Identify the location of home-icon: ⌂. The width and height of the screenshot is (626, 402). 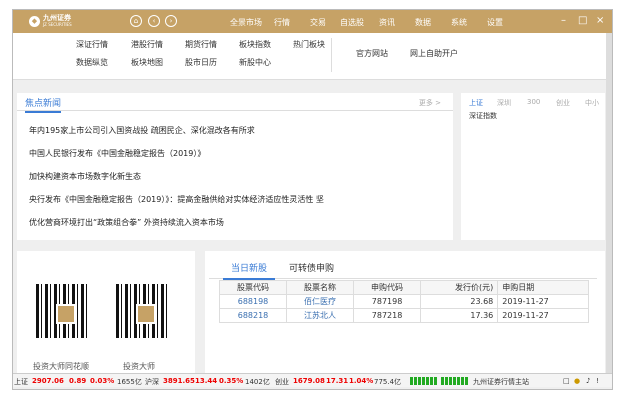
(136, 21).